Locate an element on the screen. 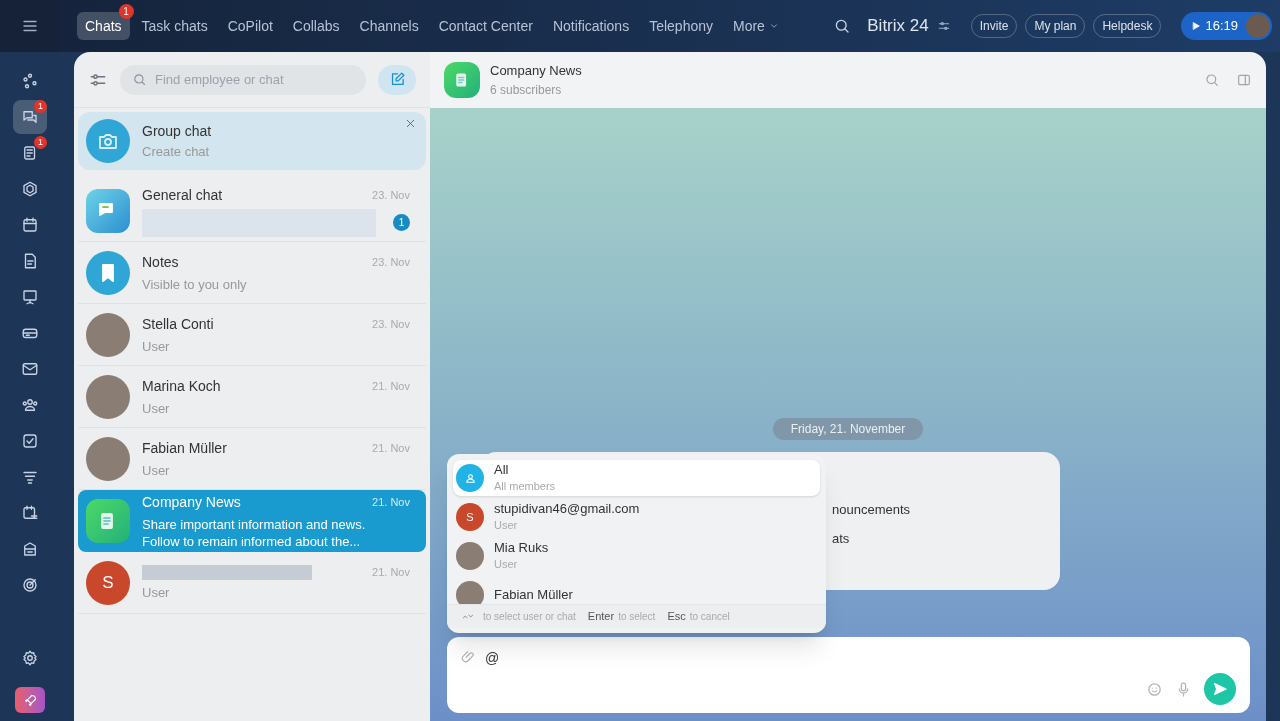 The height and width of the screenshot is (721, 1280). close-icon is located at coordinates (410, 123).